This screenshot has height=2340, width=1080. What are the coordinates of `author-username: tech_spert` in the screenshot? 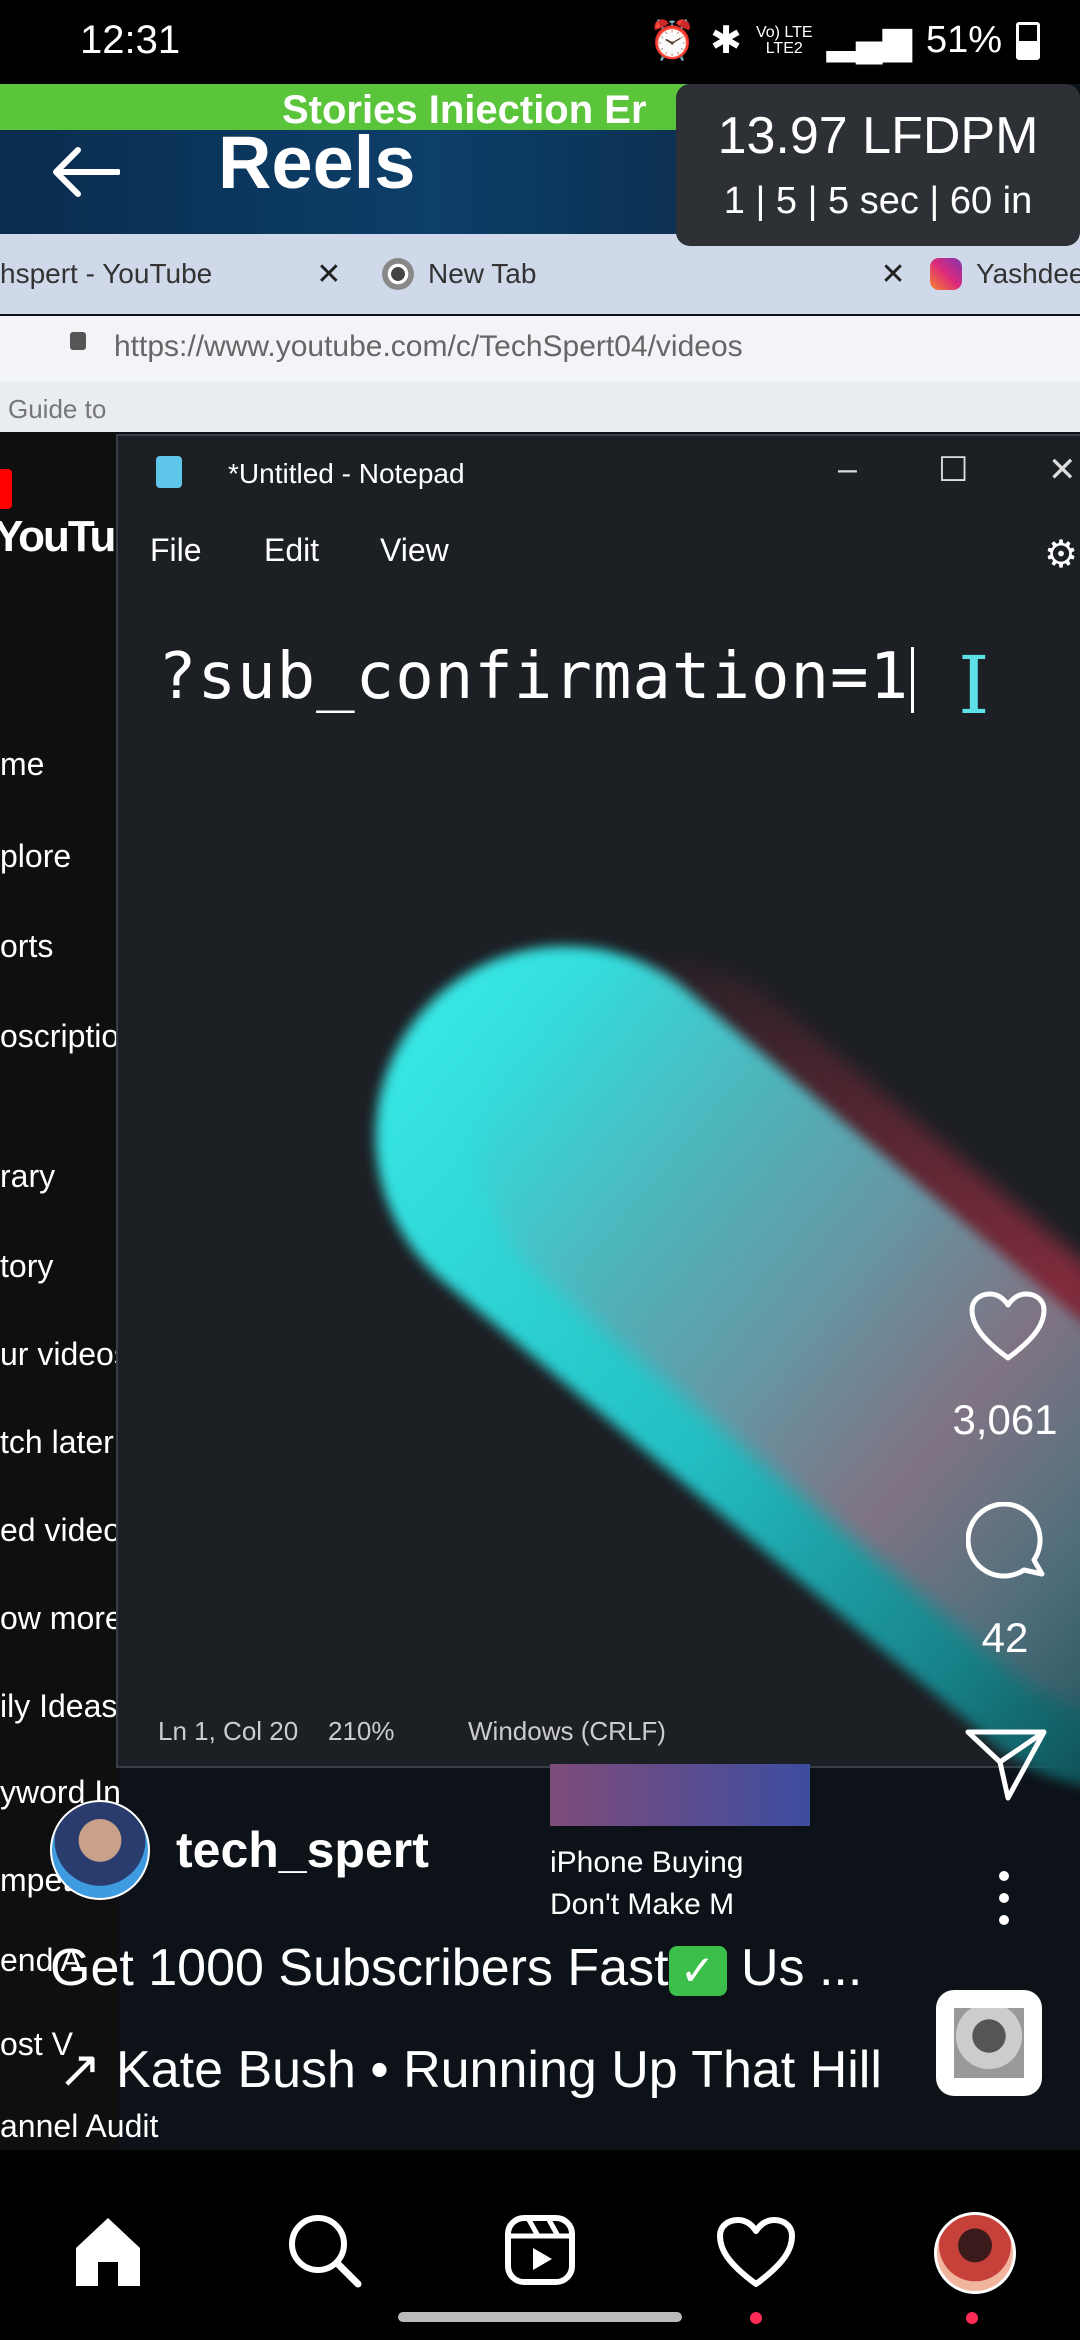 It's located at (302, 1850).